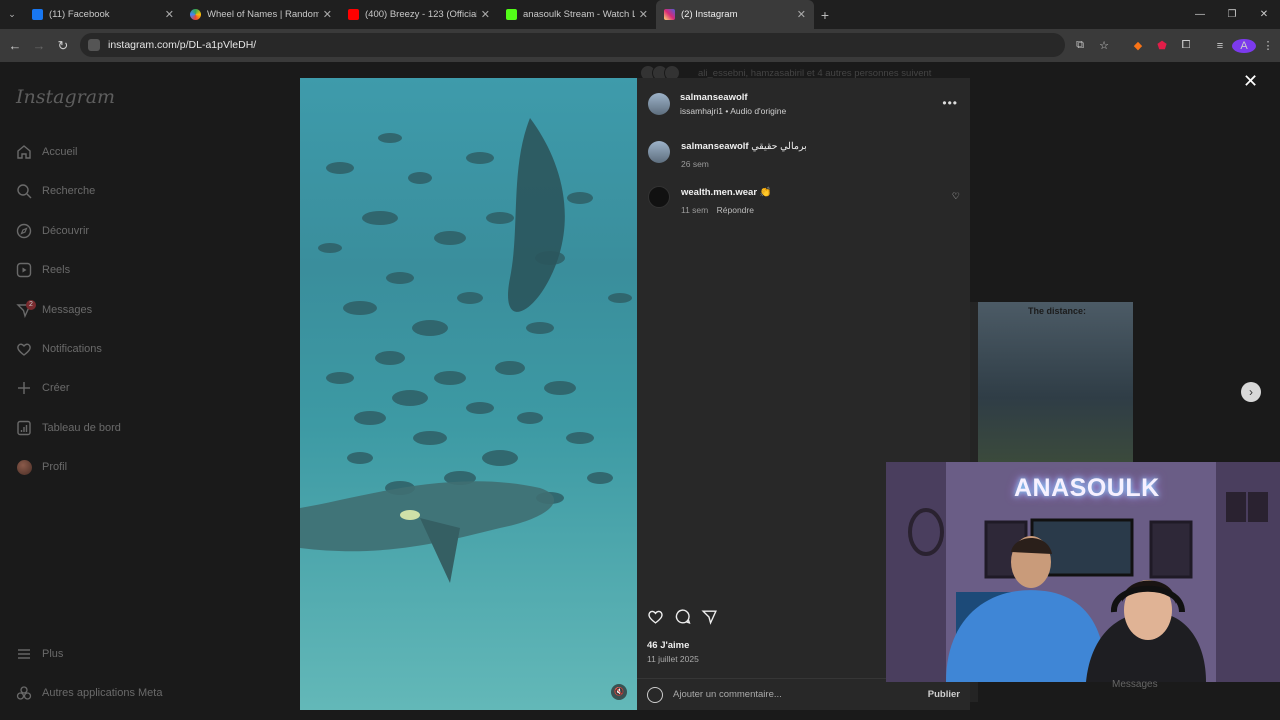 This screenshot has width=1280, height=720. What do you see at coordinates (12, 14) in the screenshot?
I see `tab-search-button: ⌄` at bounding box center [12, 14].